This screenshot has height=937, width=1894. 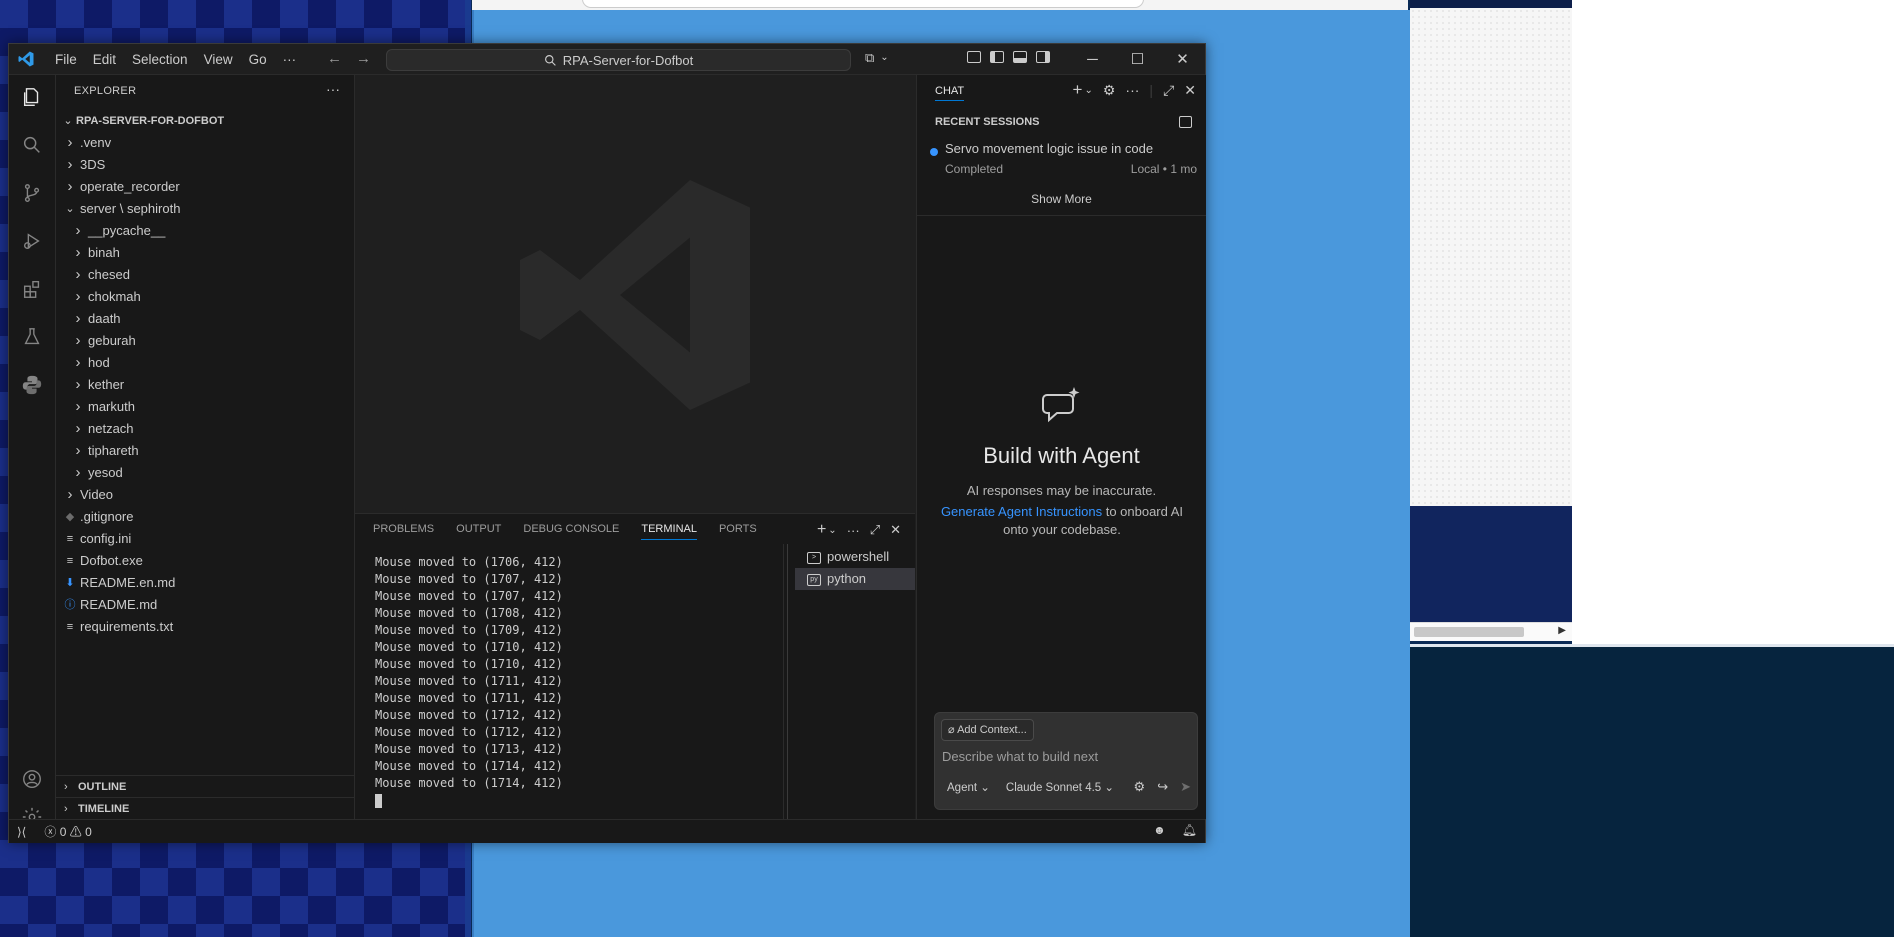 What do you see at coordinates (205, 451) in the screenshot?
I see `folder-item: › tiphareth` at bounding box center [205, 451].